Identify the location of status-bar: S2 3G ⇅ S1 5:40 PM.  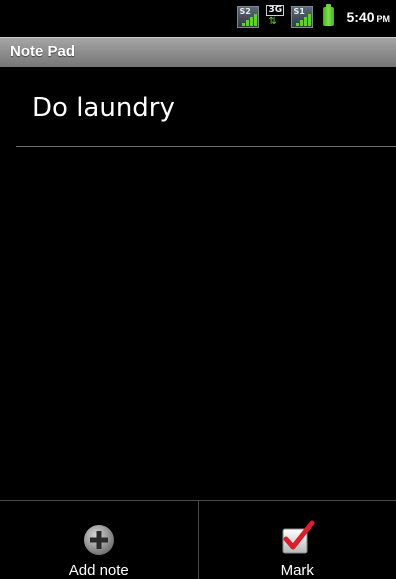
(198, 16).